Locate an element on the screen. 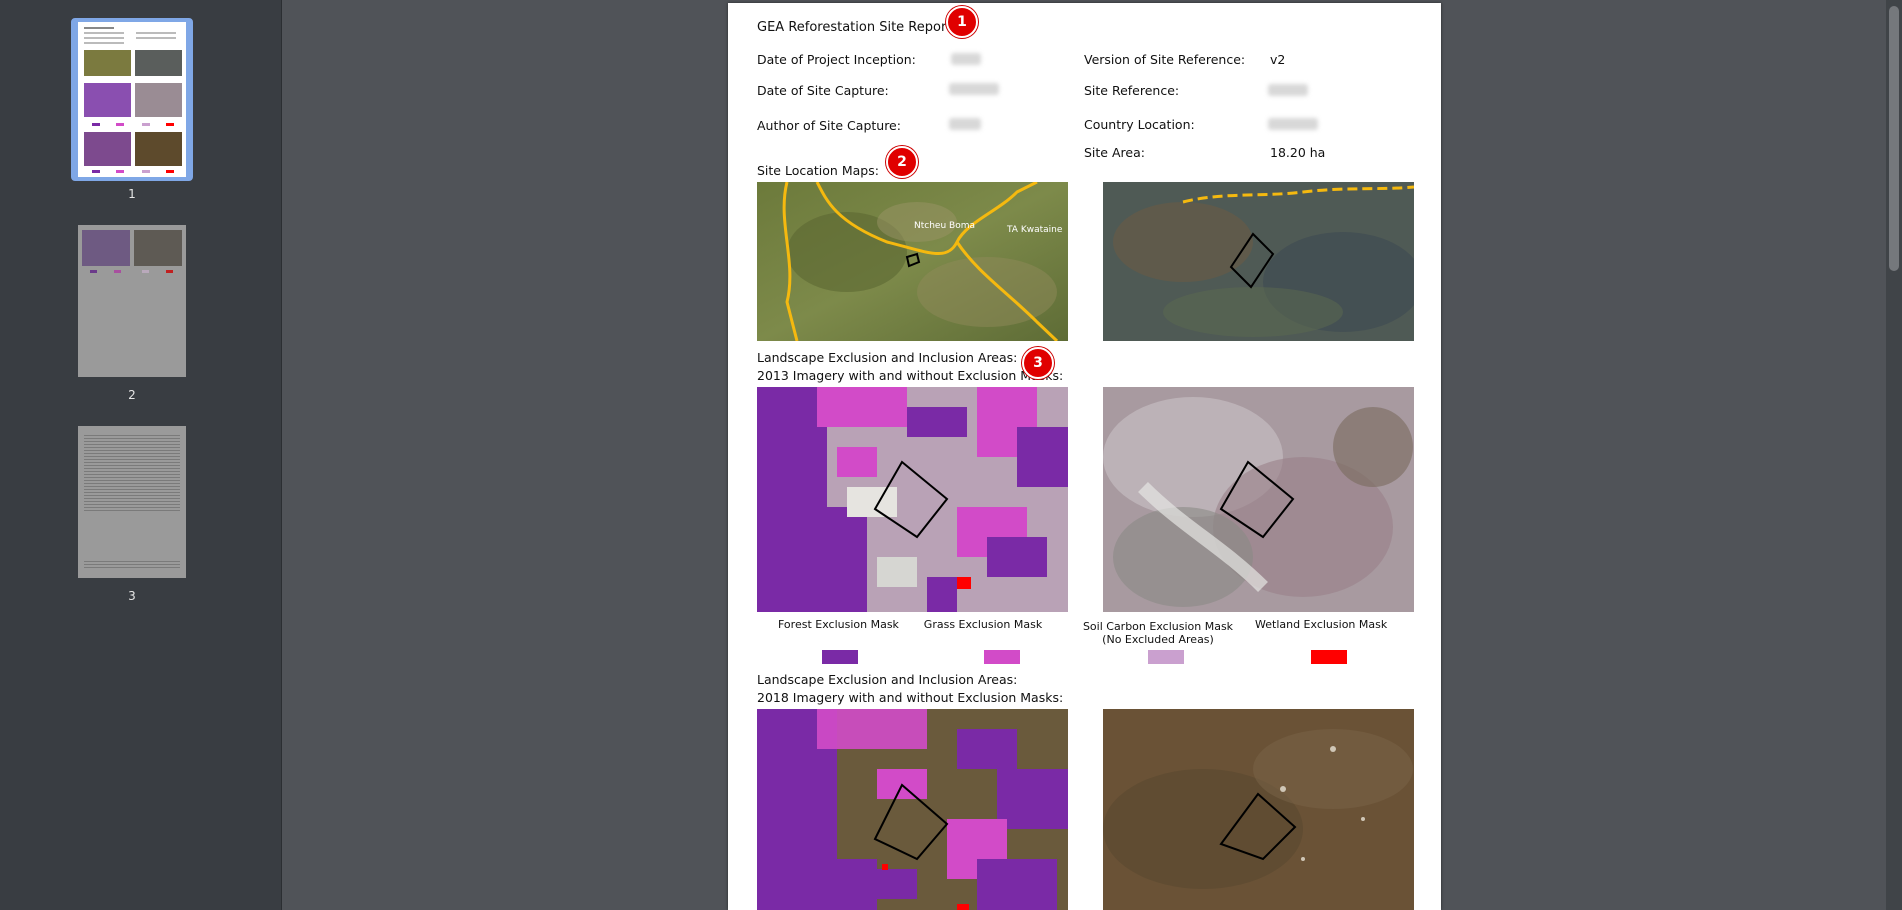 The width and height of the screenshot is (1902, 910). legend-swatch-grass is located at coordinates (1002, 657).